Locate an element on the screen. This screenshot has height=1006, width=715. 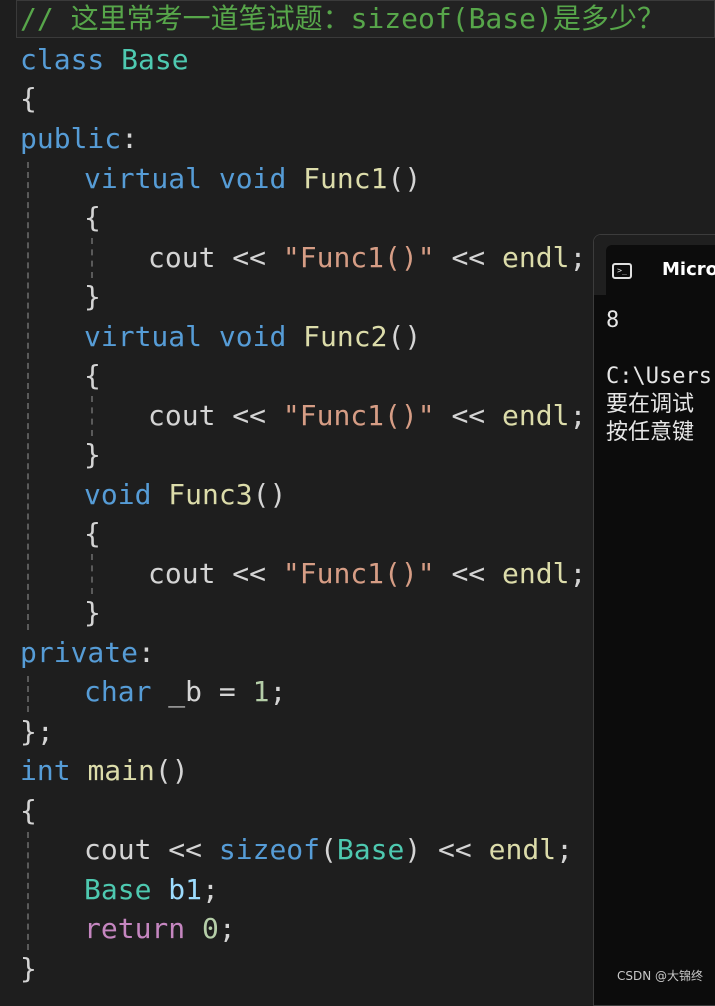
code-line-func3-decl: void Func3() is located at coordinates (185, 494).